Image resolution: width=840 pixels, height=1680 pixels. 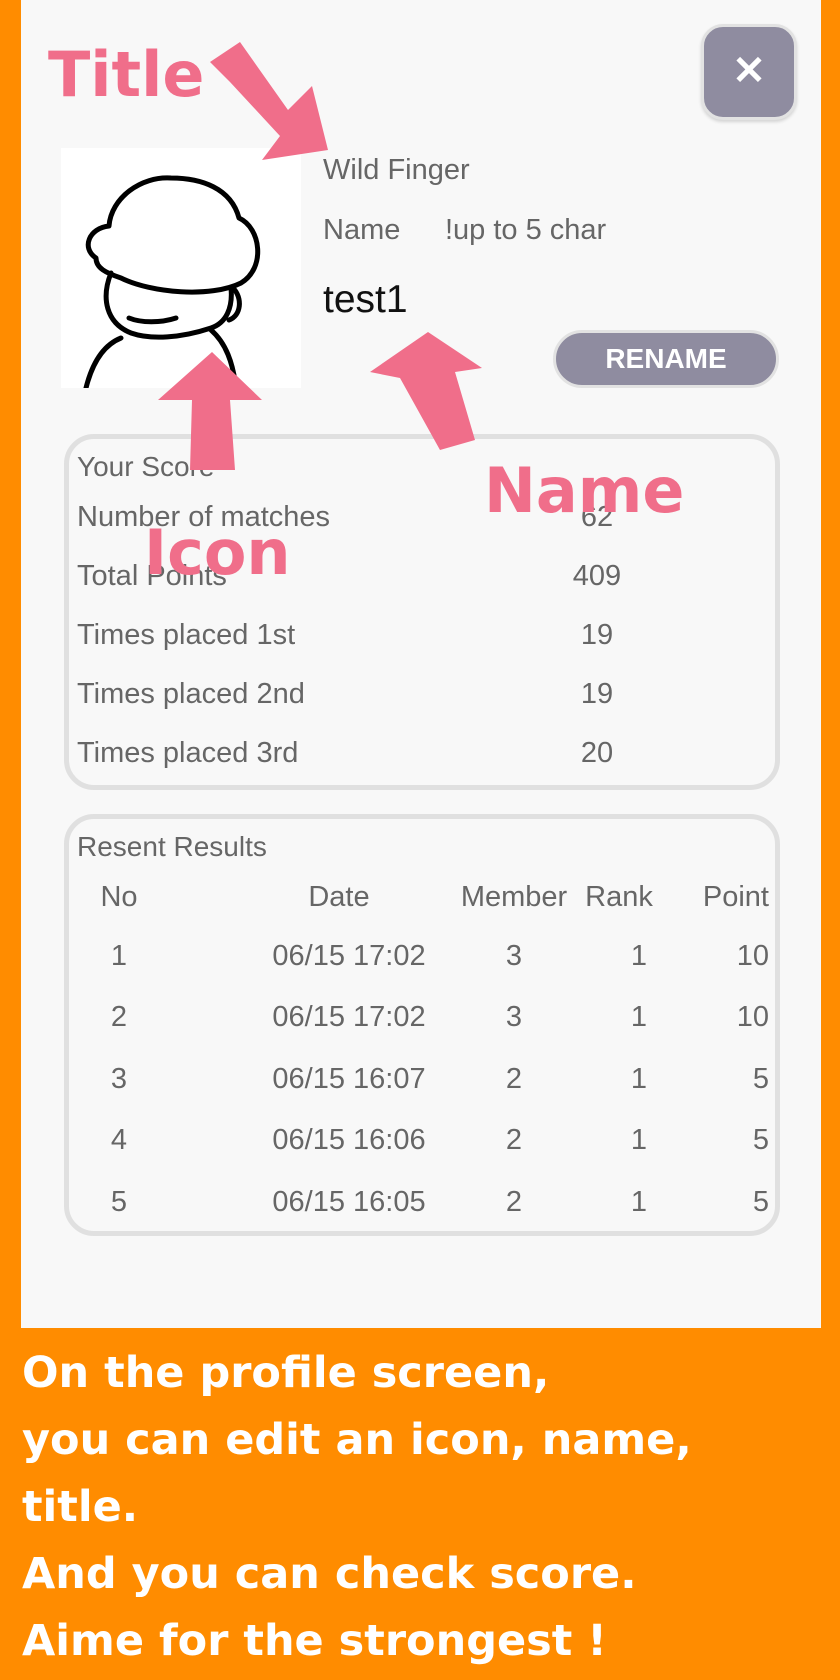 What do you see at coordinates (119, 1079) in the screenshot?
I see `cell-no: 3` at bounding box center [119, 1079].